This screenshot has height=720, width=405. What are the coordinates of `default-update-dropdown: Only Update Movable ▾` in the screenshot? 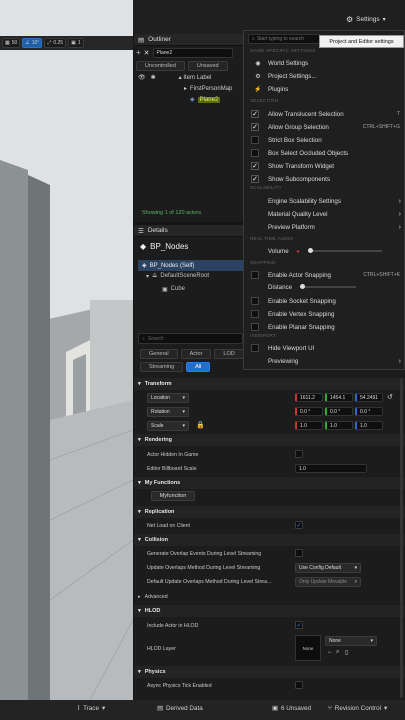 It's located at (328, 582).